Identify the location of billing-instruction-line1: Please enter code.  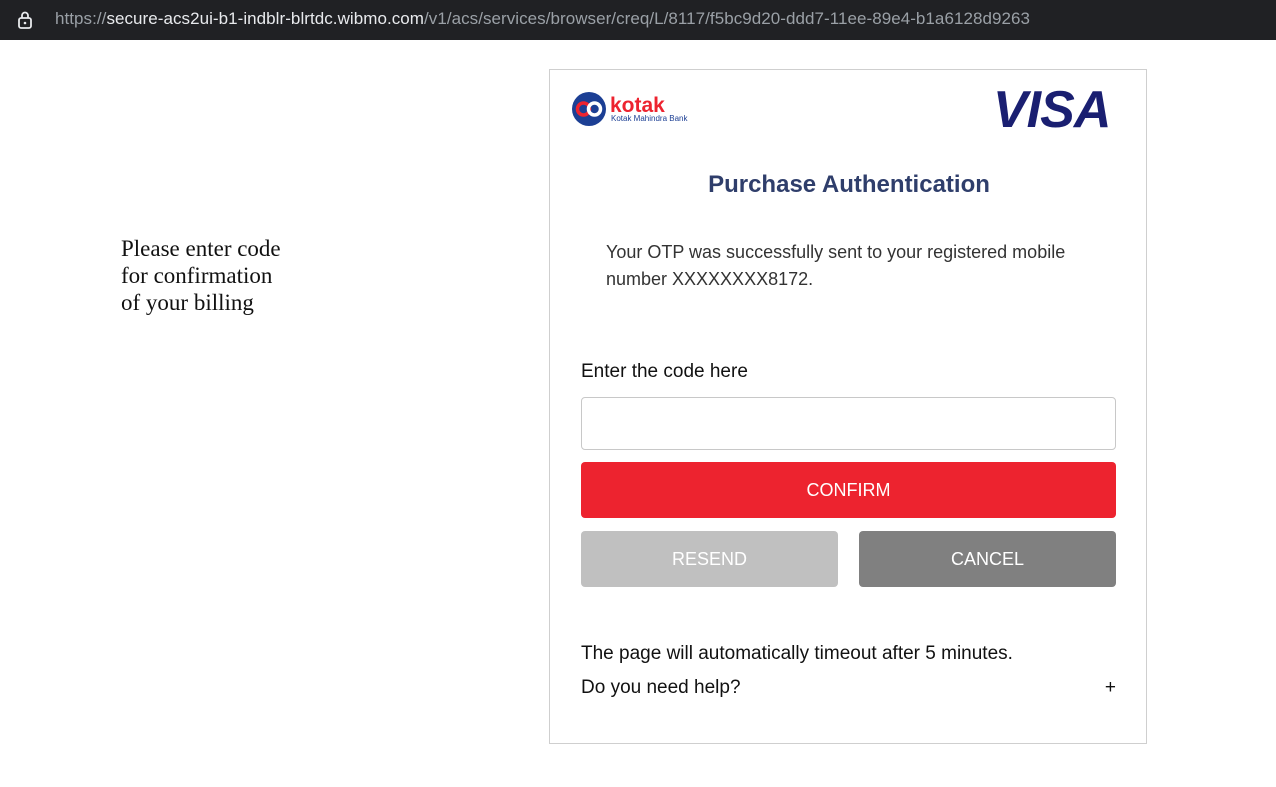
(201, 248).